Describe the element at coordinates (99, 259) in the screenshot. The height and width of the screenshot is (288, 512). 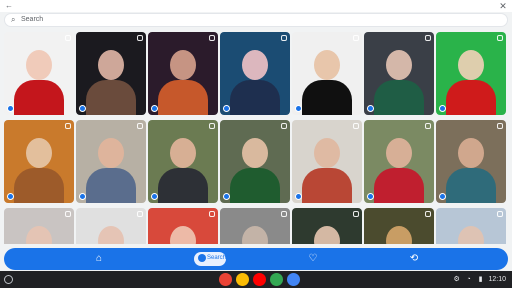
I see `home-button: ⌂` at that location.